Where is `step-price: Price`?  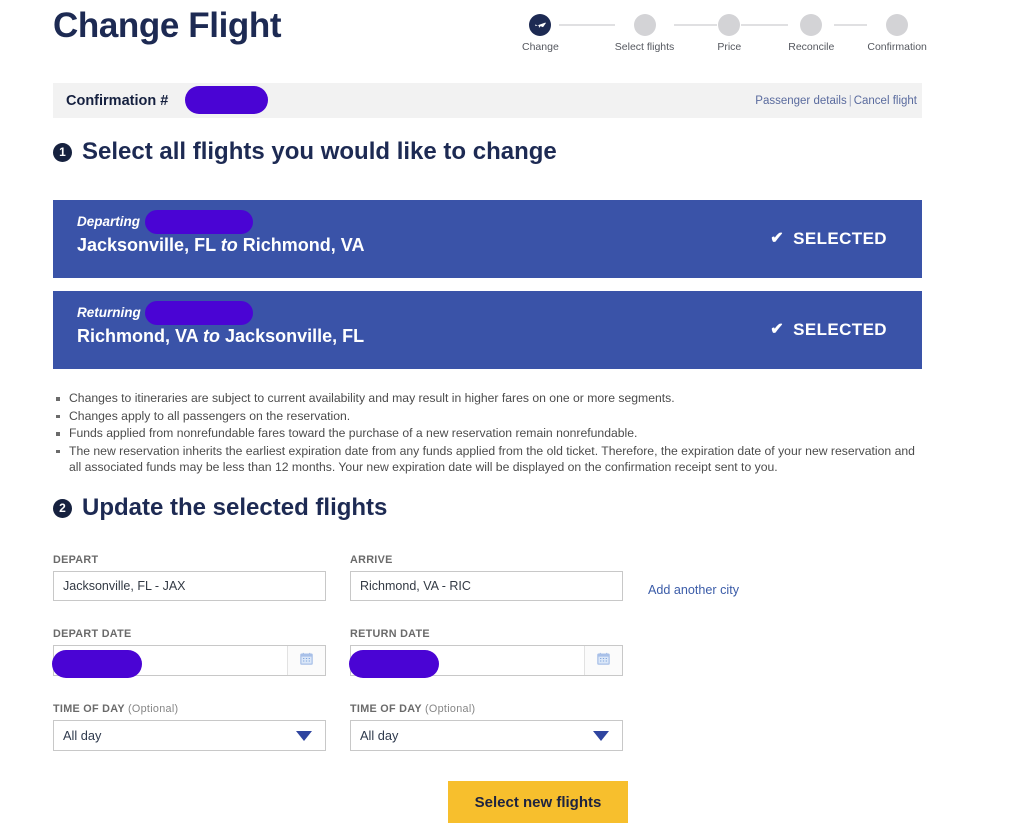
step-price: Price is located at coordinates (729, 33).